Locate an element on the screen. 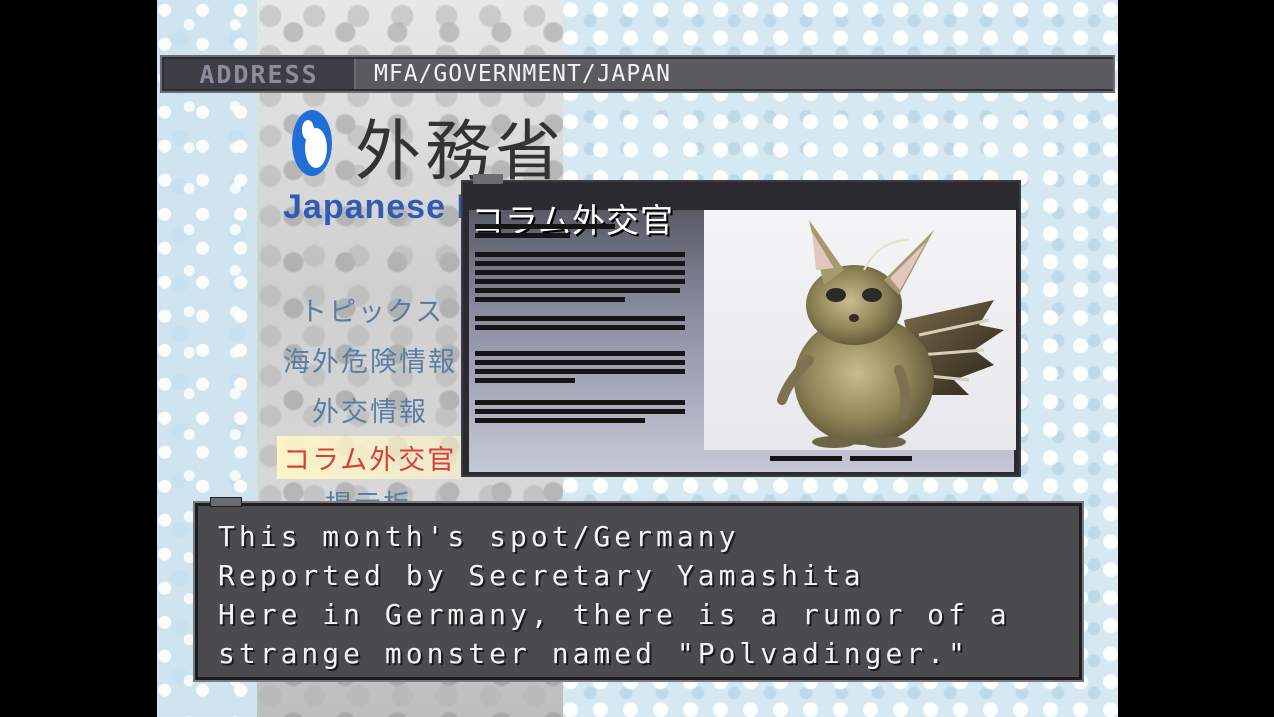 The width and height of the screenshot is (1274, 717). address-bar: ADDRESS MFA/GOVERNMENT/JAPAN is located at coordinates (637, 74).